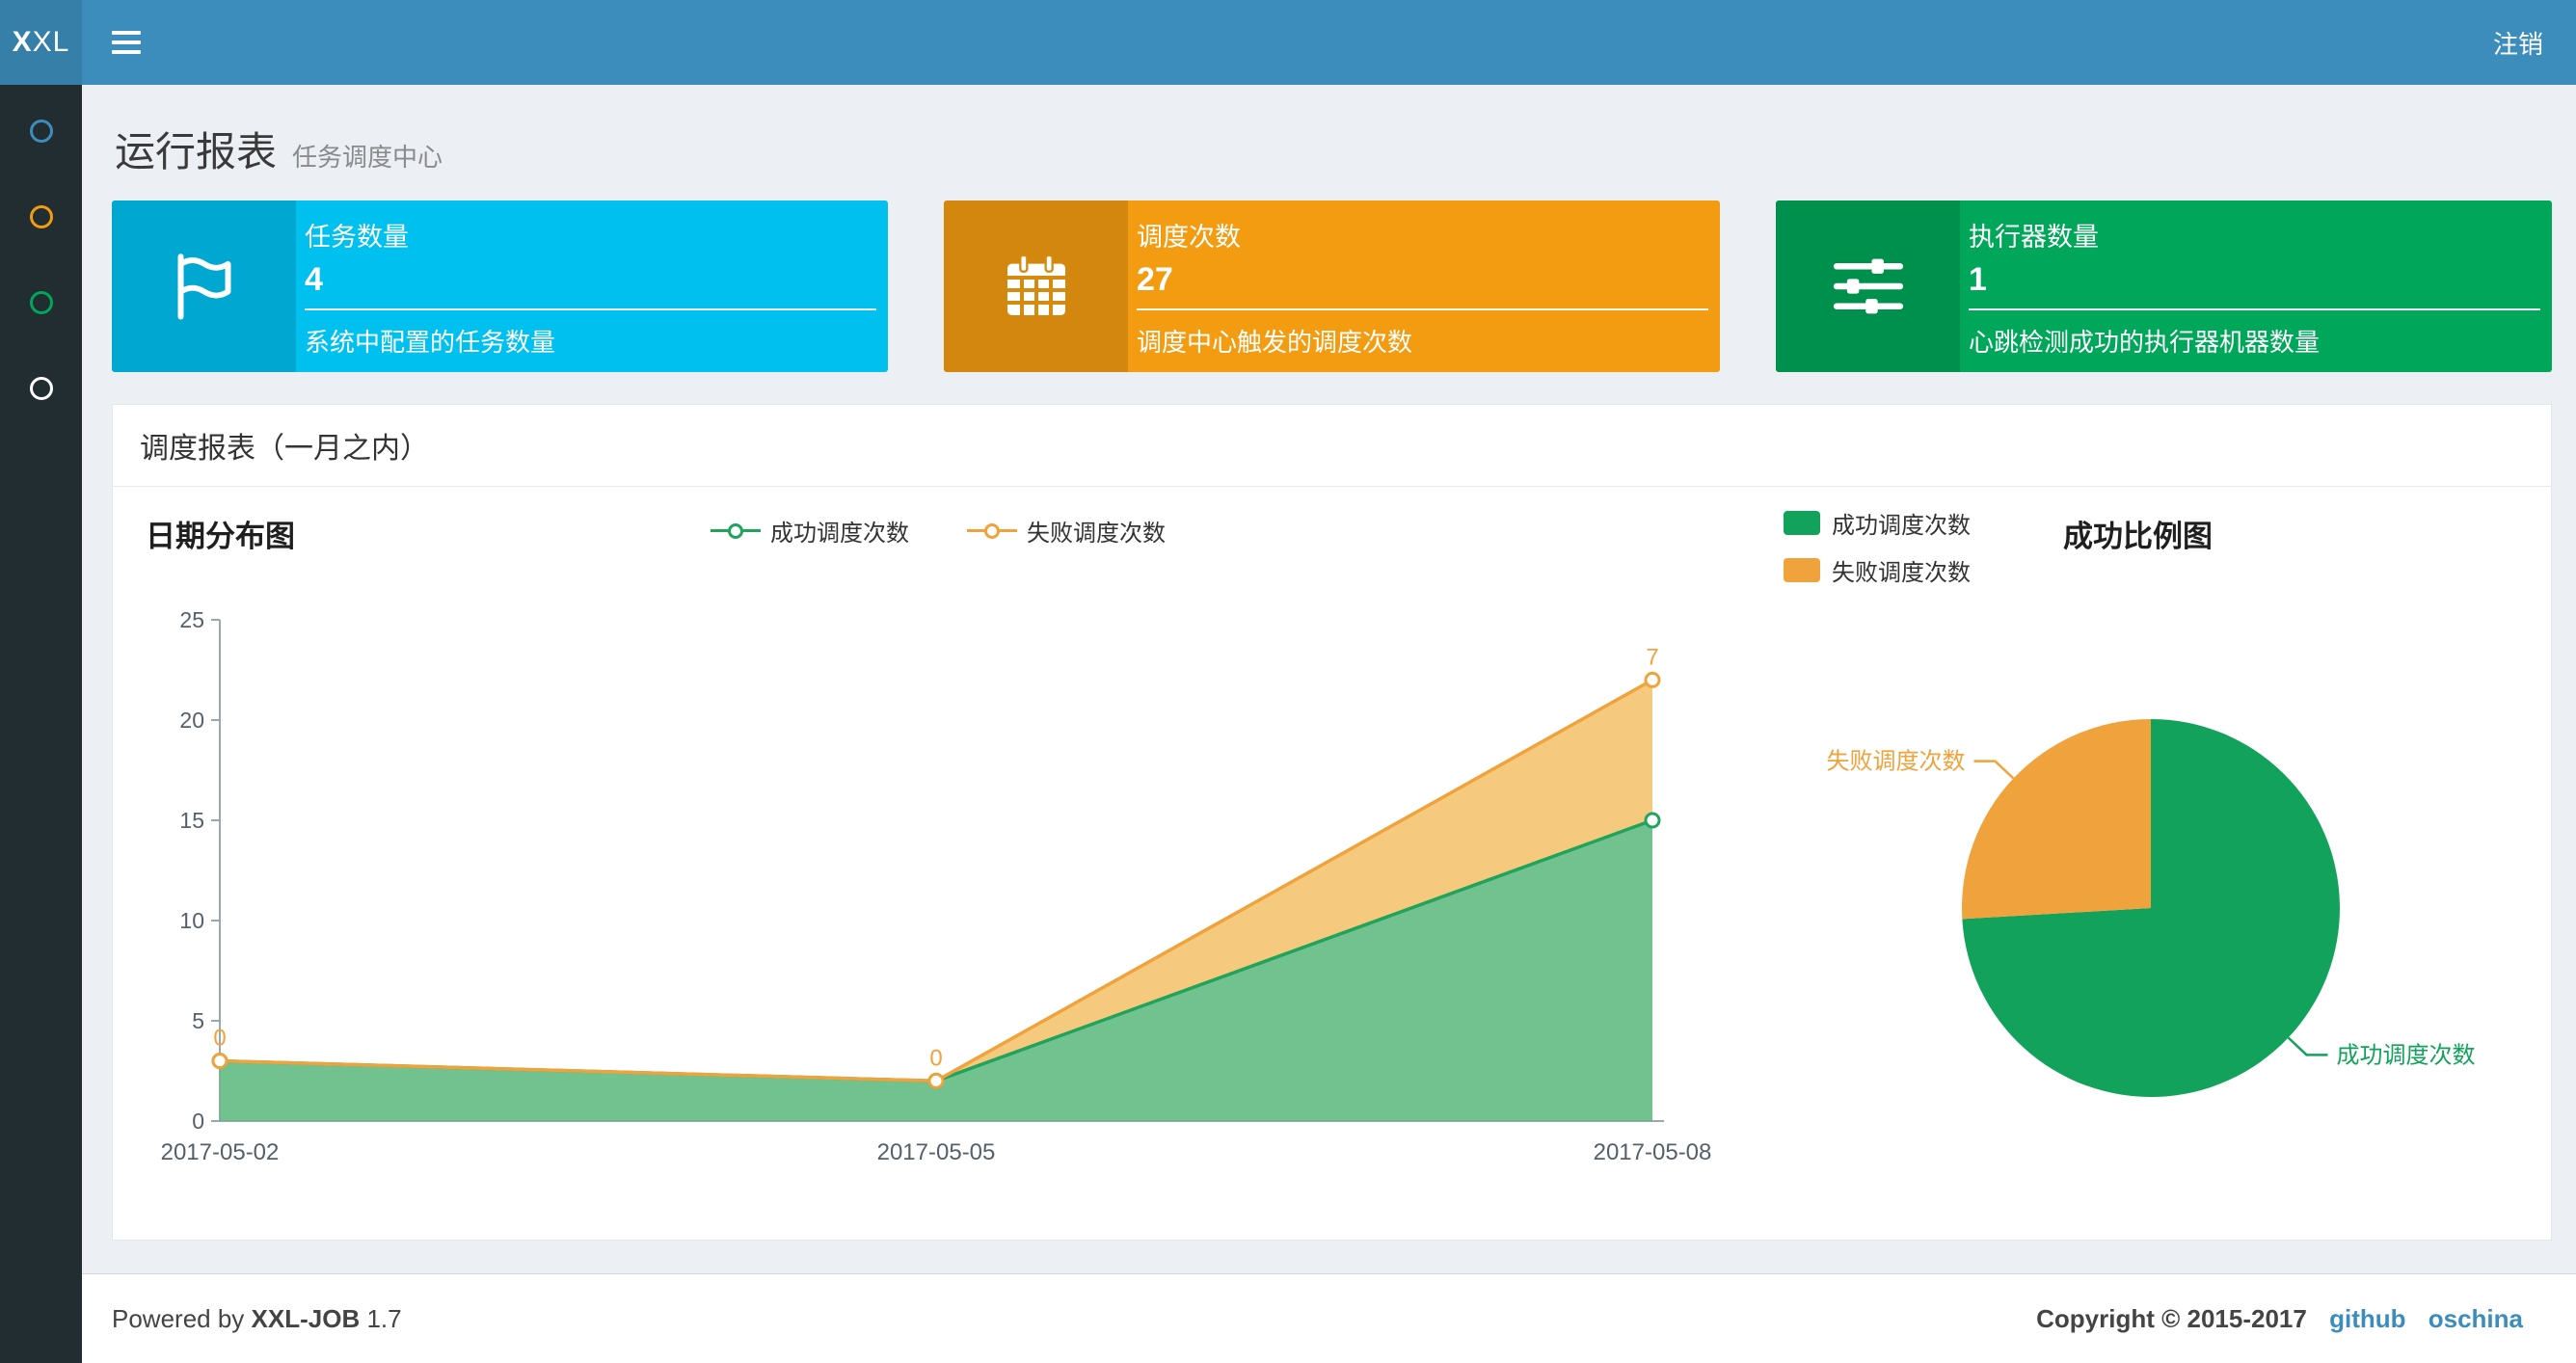 This screenshot has width=2576, height=1363. What do you see at coordinates (192, 720) in the screenshot?
I see `svg-text: 20` at bounding box center [192, 720].